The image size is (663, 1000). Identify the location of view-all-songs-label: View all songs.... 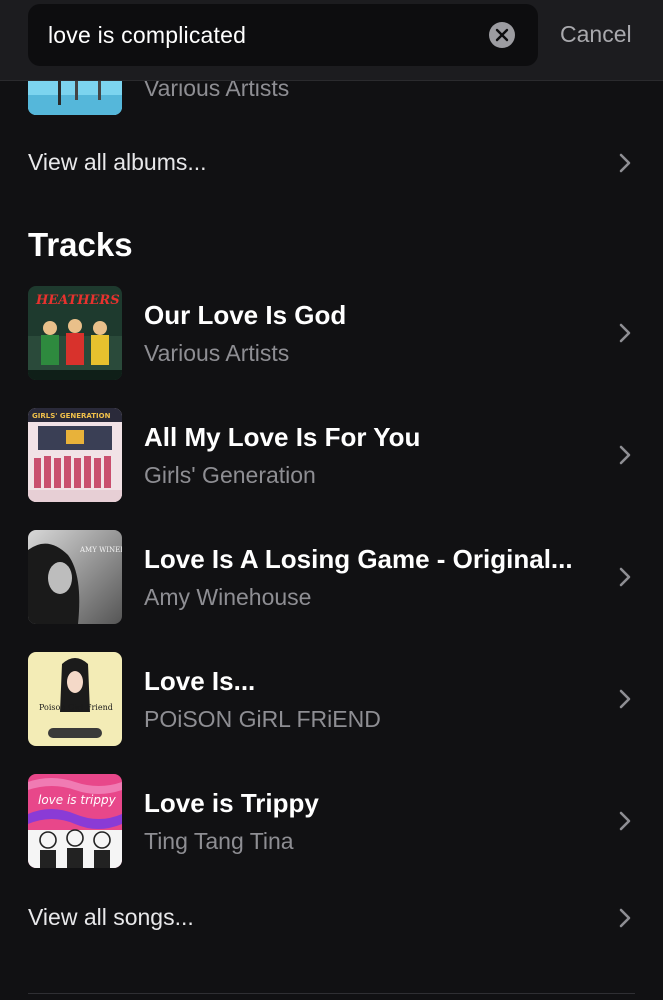
(111, 917).